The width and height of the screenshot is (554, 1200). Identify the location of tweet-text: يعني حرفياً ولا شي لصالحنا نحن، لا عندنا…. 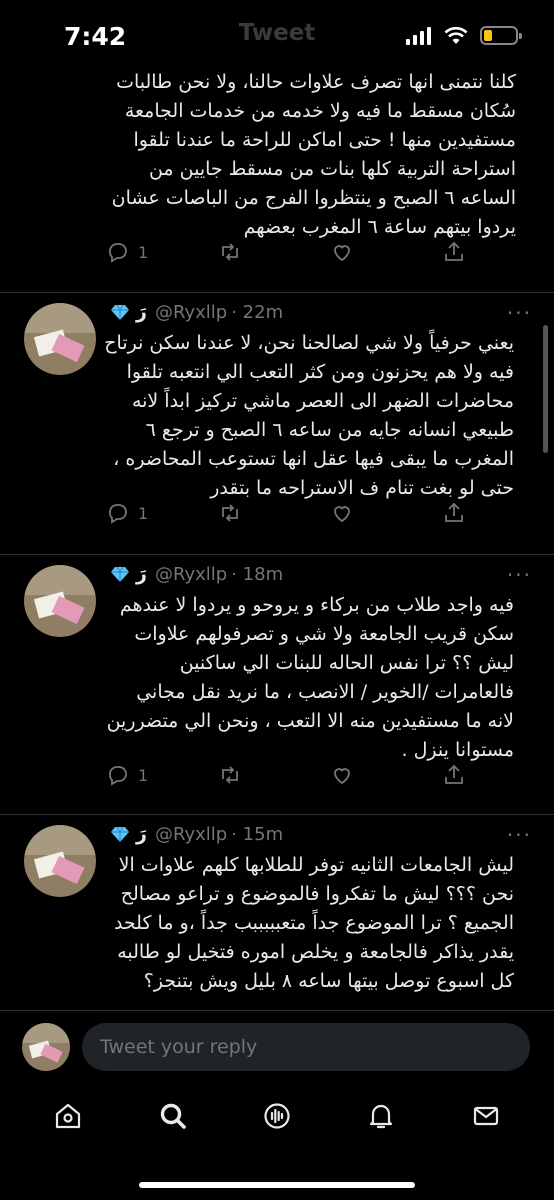
(309, 415).